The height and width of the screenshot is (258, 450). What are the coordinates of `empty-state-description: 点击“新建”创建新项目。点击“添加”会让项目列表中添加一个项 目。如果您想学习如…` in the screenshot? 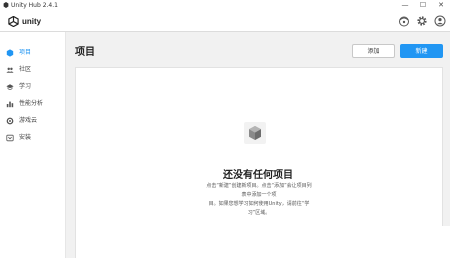 It's located at (259, 200).